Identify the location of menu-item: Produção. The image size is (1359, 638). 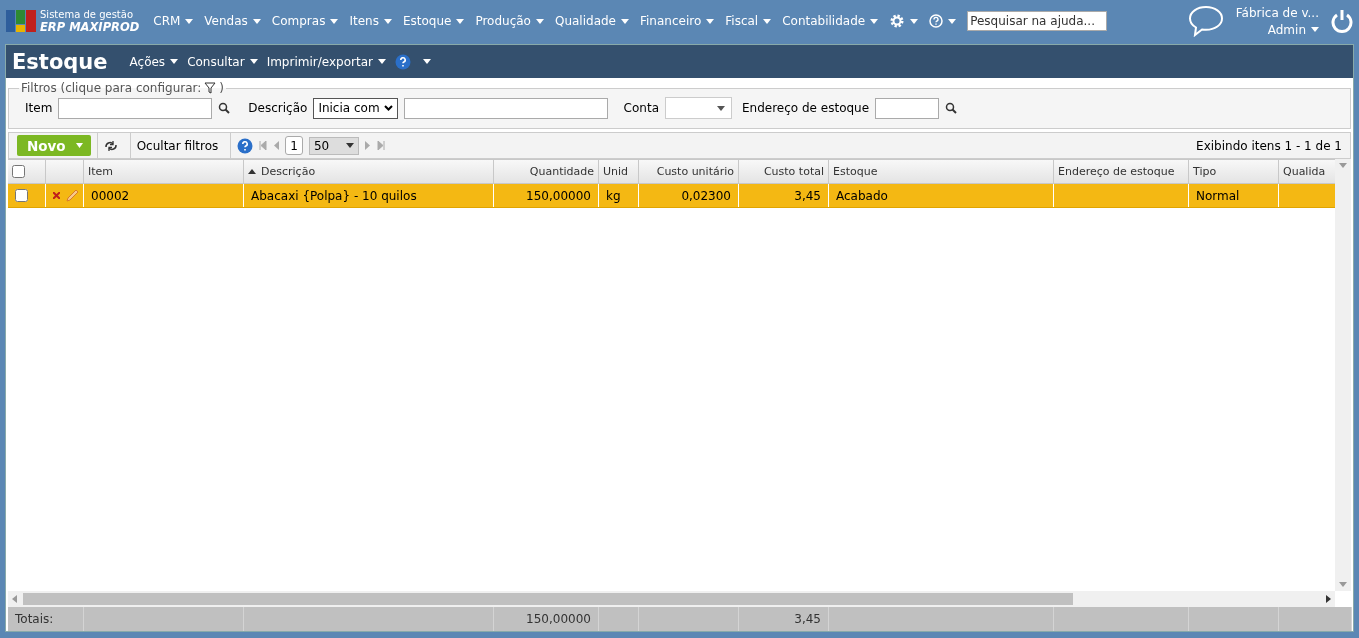
(509, 21).